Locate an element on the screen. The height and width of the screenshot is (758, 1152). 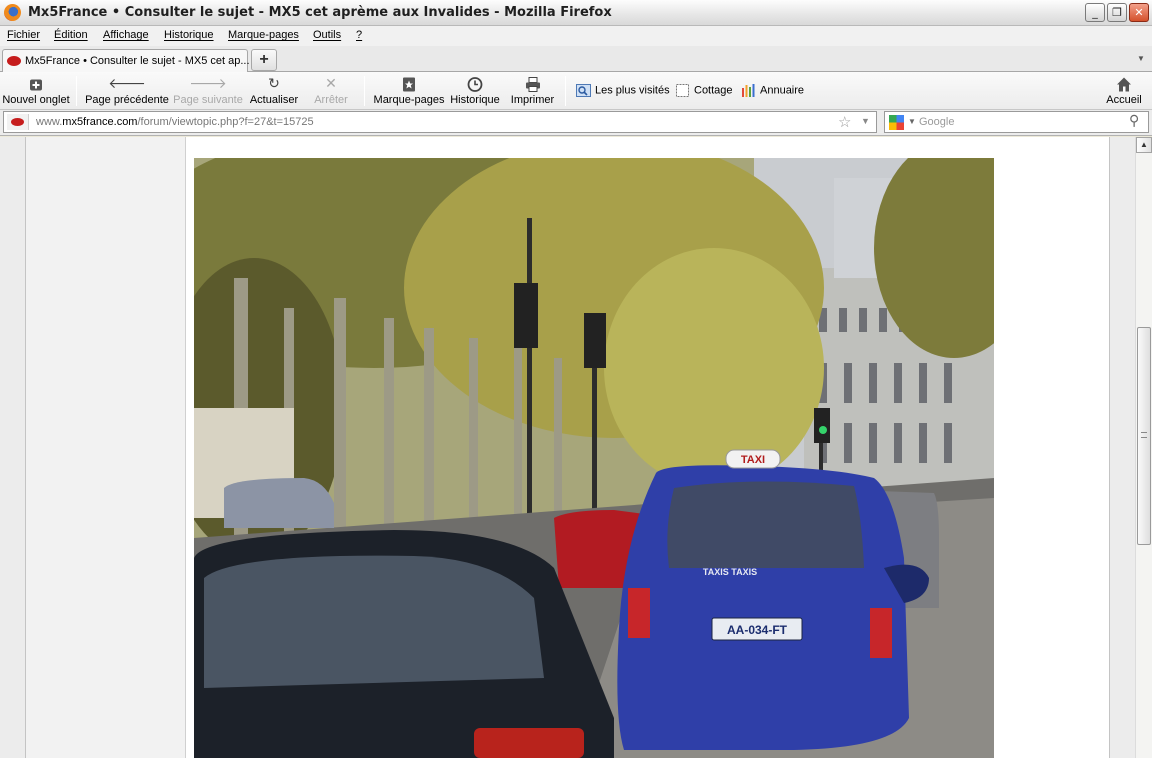
back-button: 🡐 Page précédente is located at coordinates (127, 92).